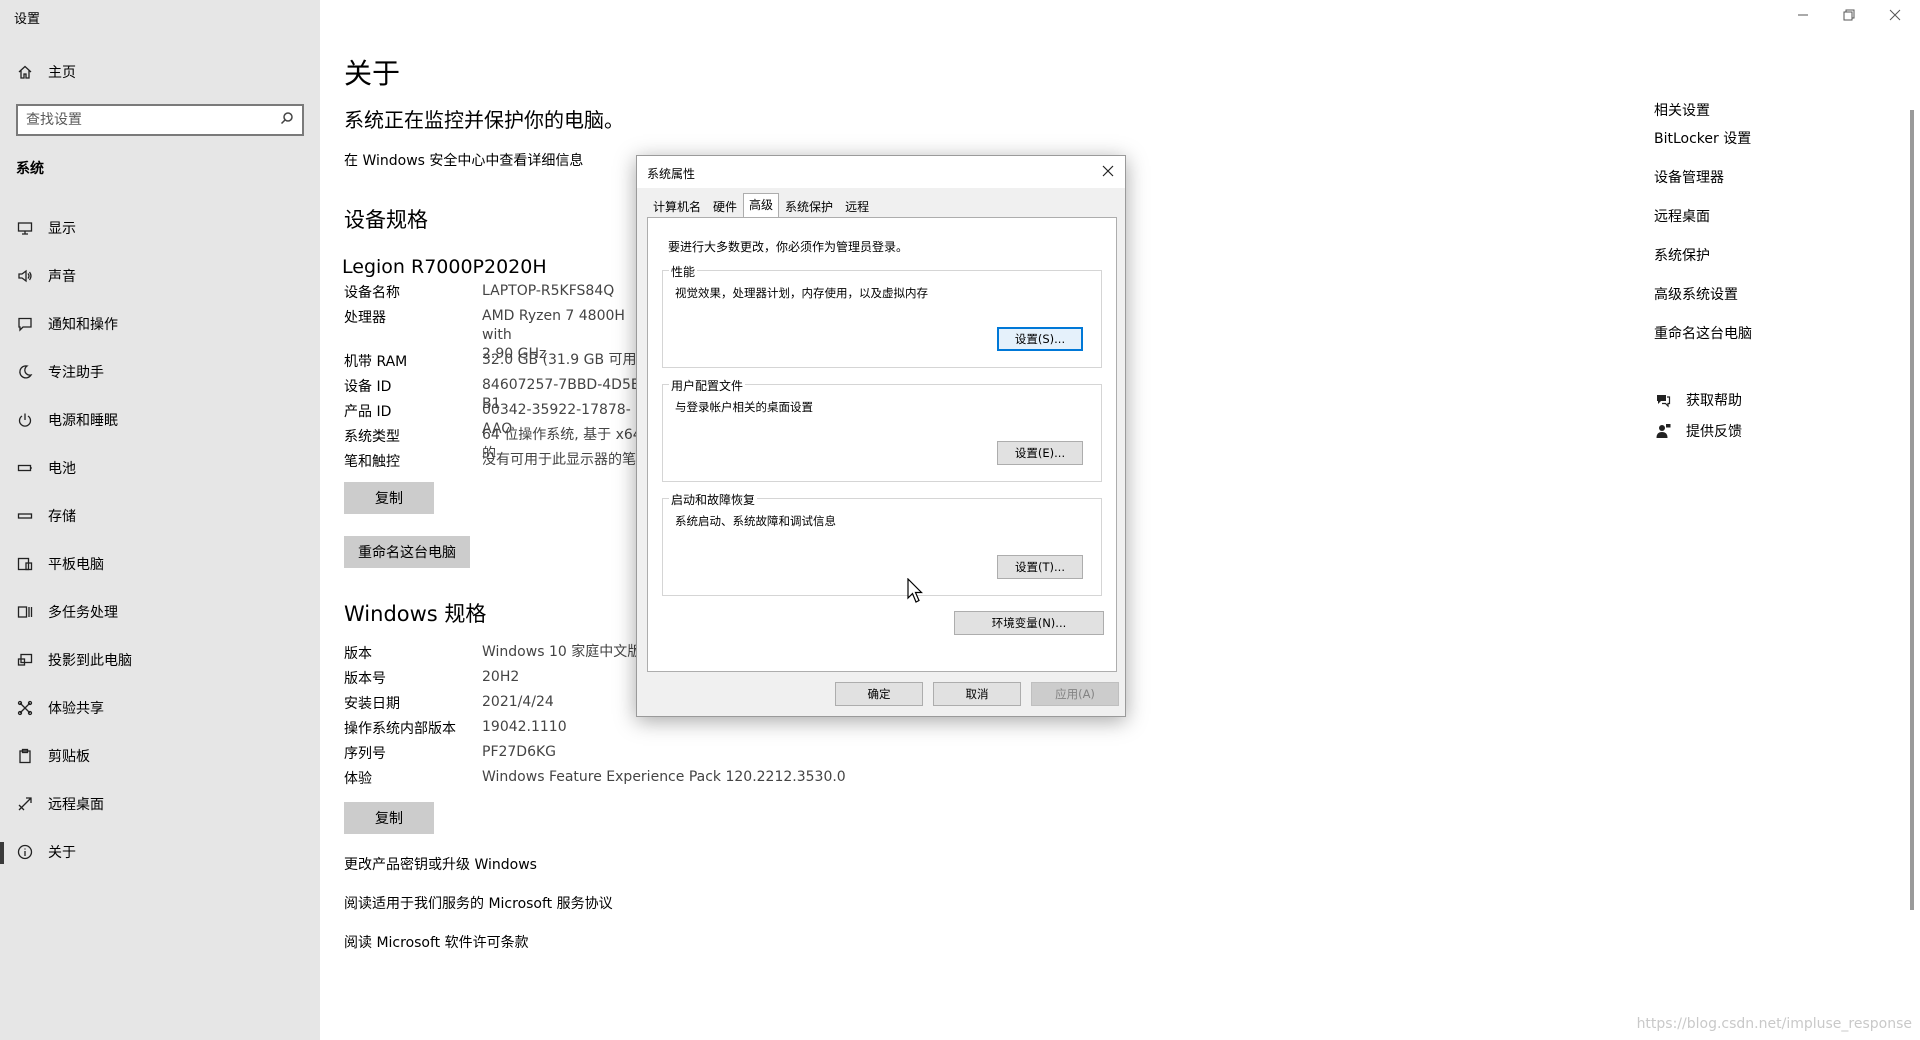 The width and height of the screenshot is (1920, 1040). Describe the element at coordinates (160, 756) in the screenshot. I see `sidebar-item-clipboard: 剪贴板` at that location.